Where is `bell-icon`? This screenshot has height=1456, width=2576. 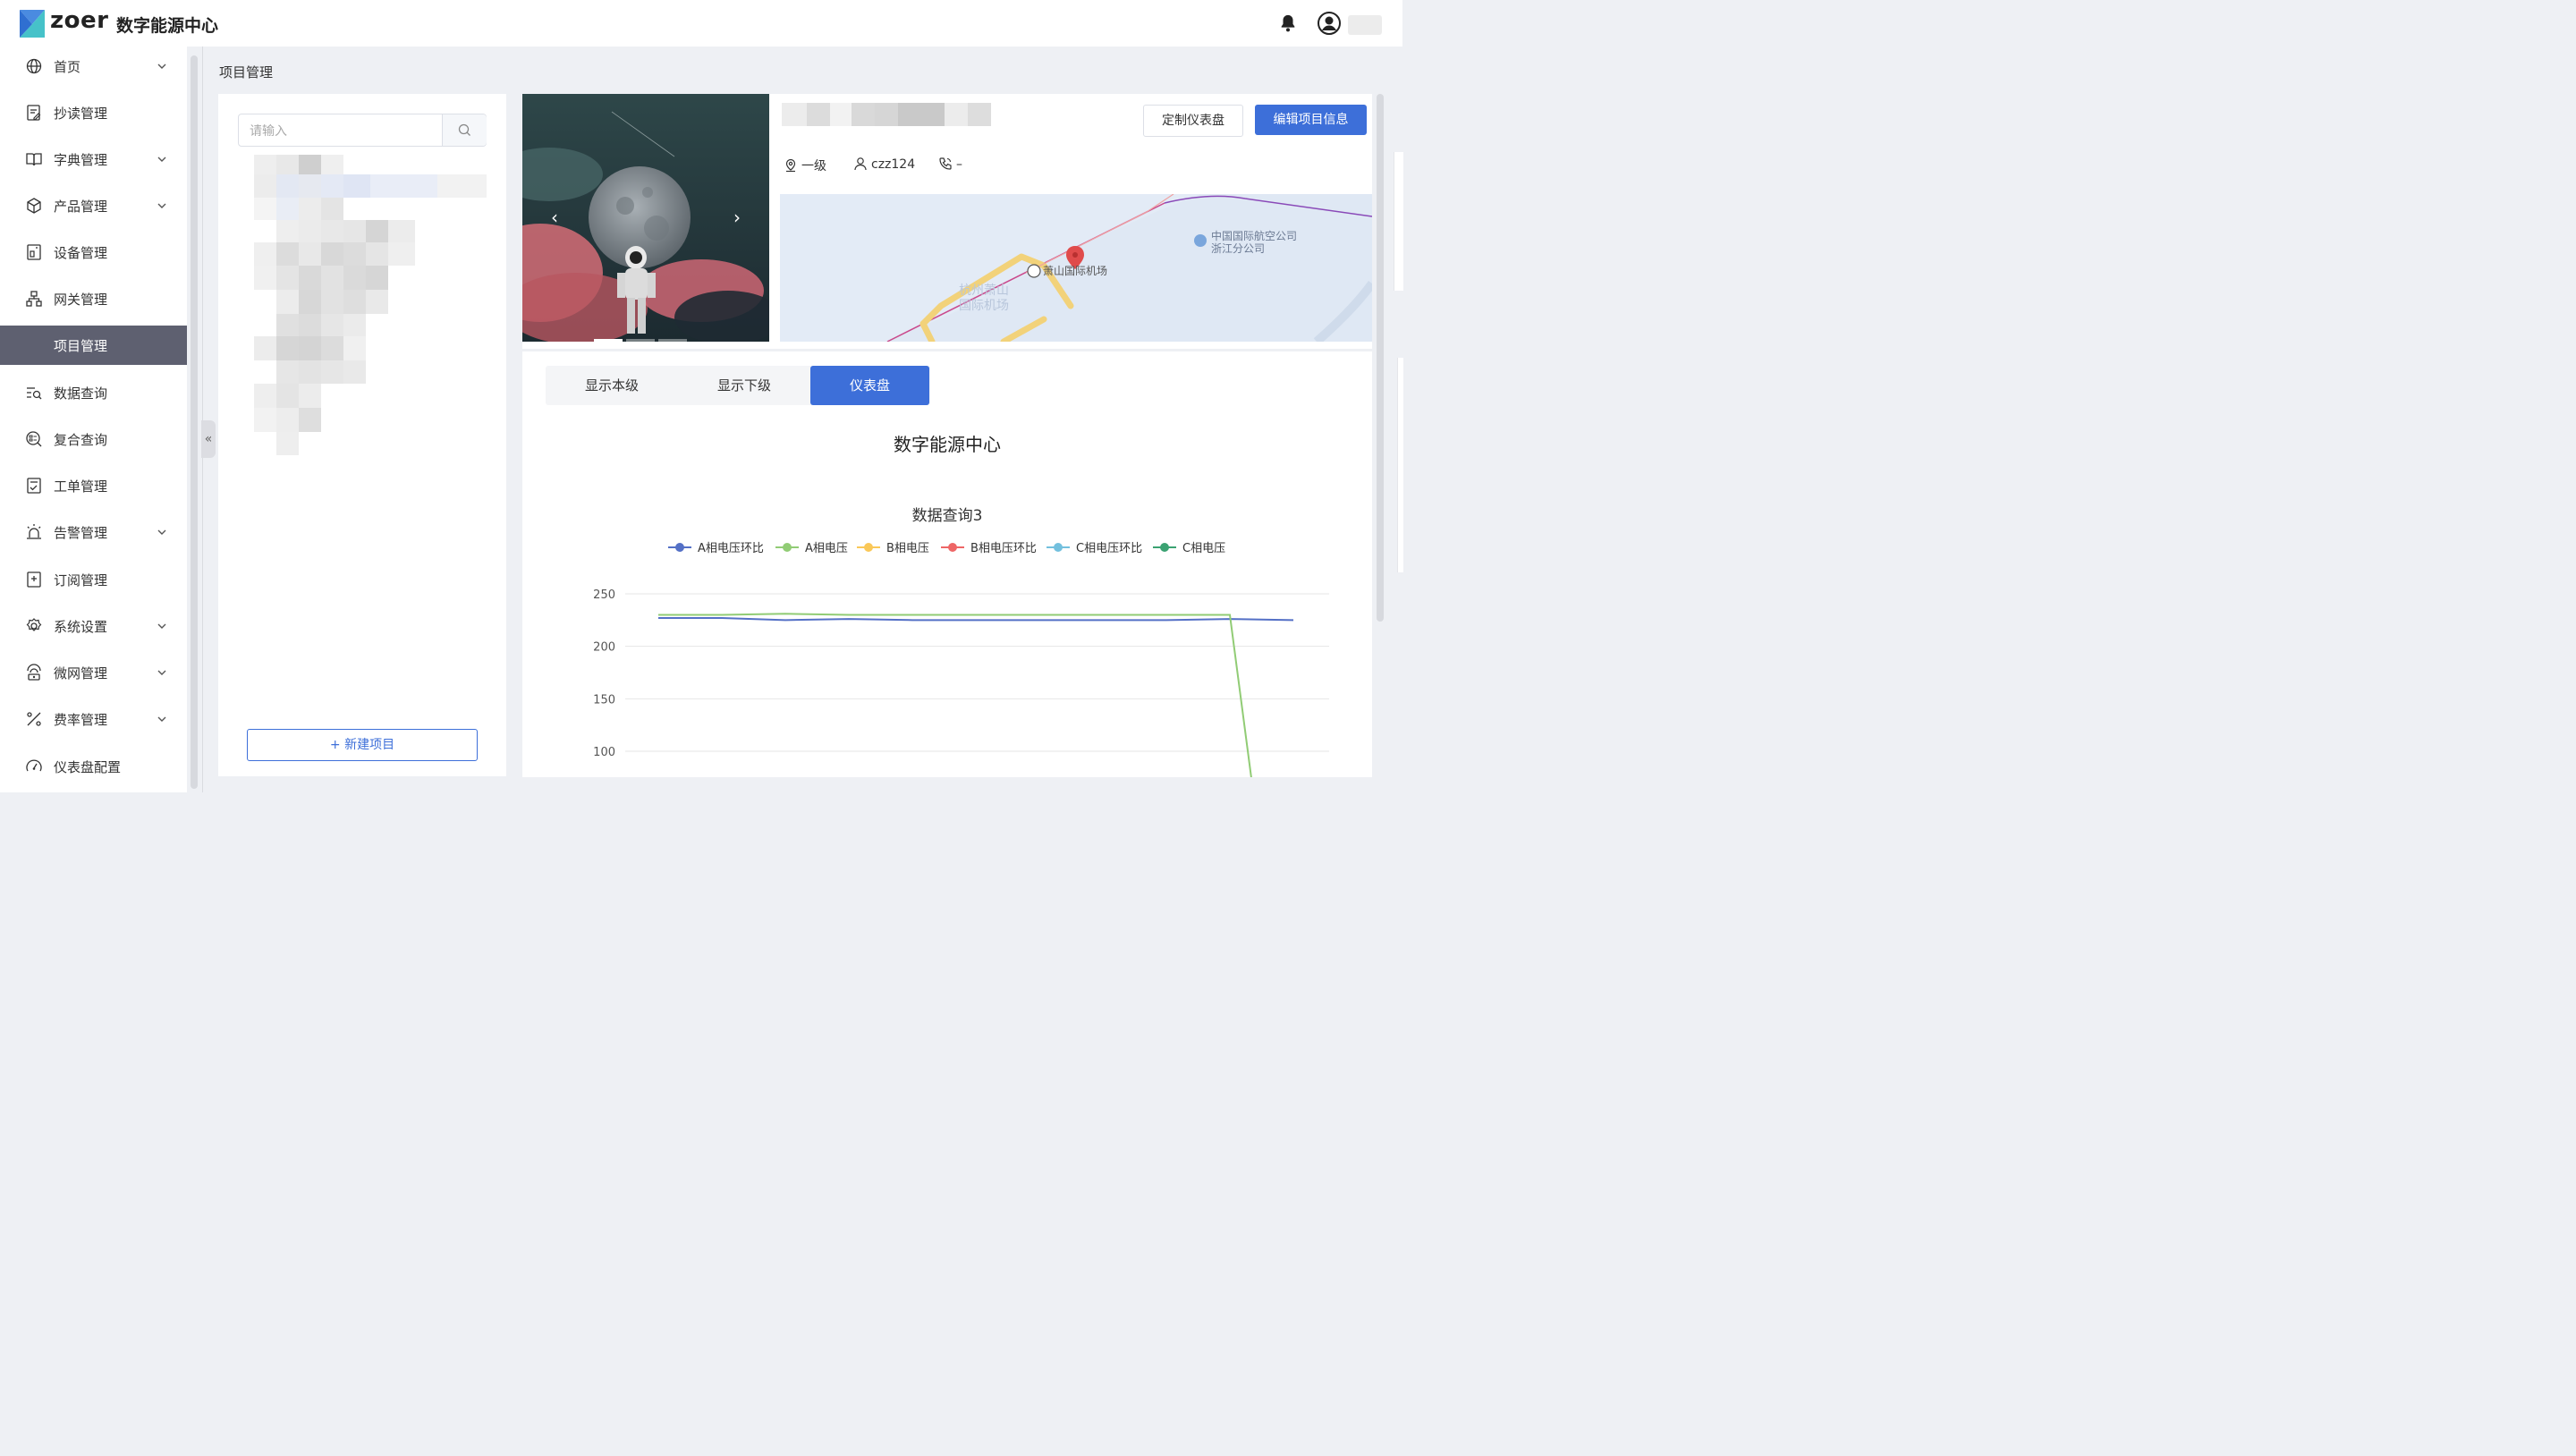
bell-icon is located at coordinates (1288, 23).